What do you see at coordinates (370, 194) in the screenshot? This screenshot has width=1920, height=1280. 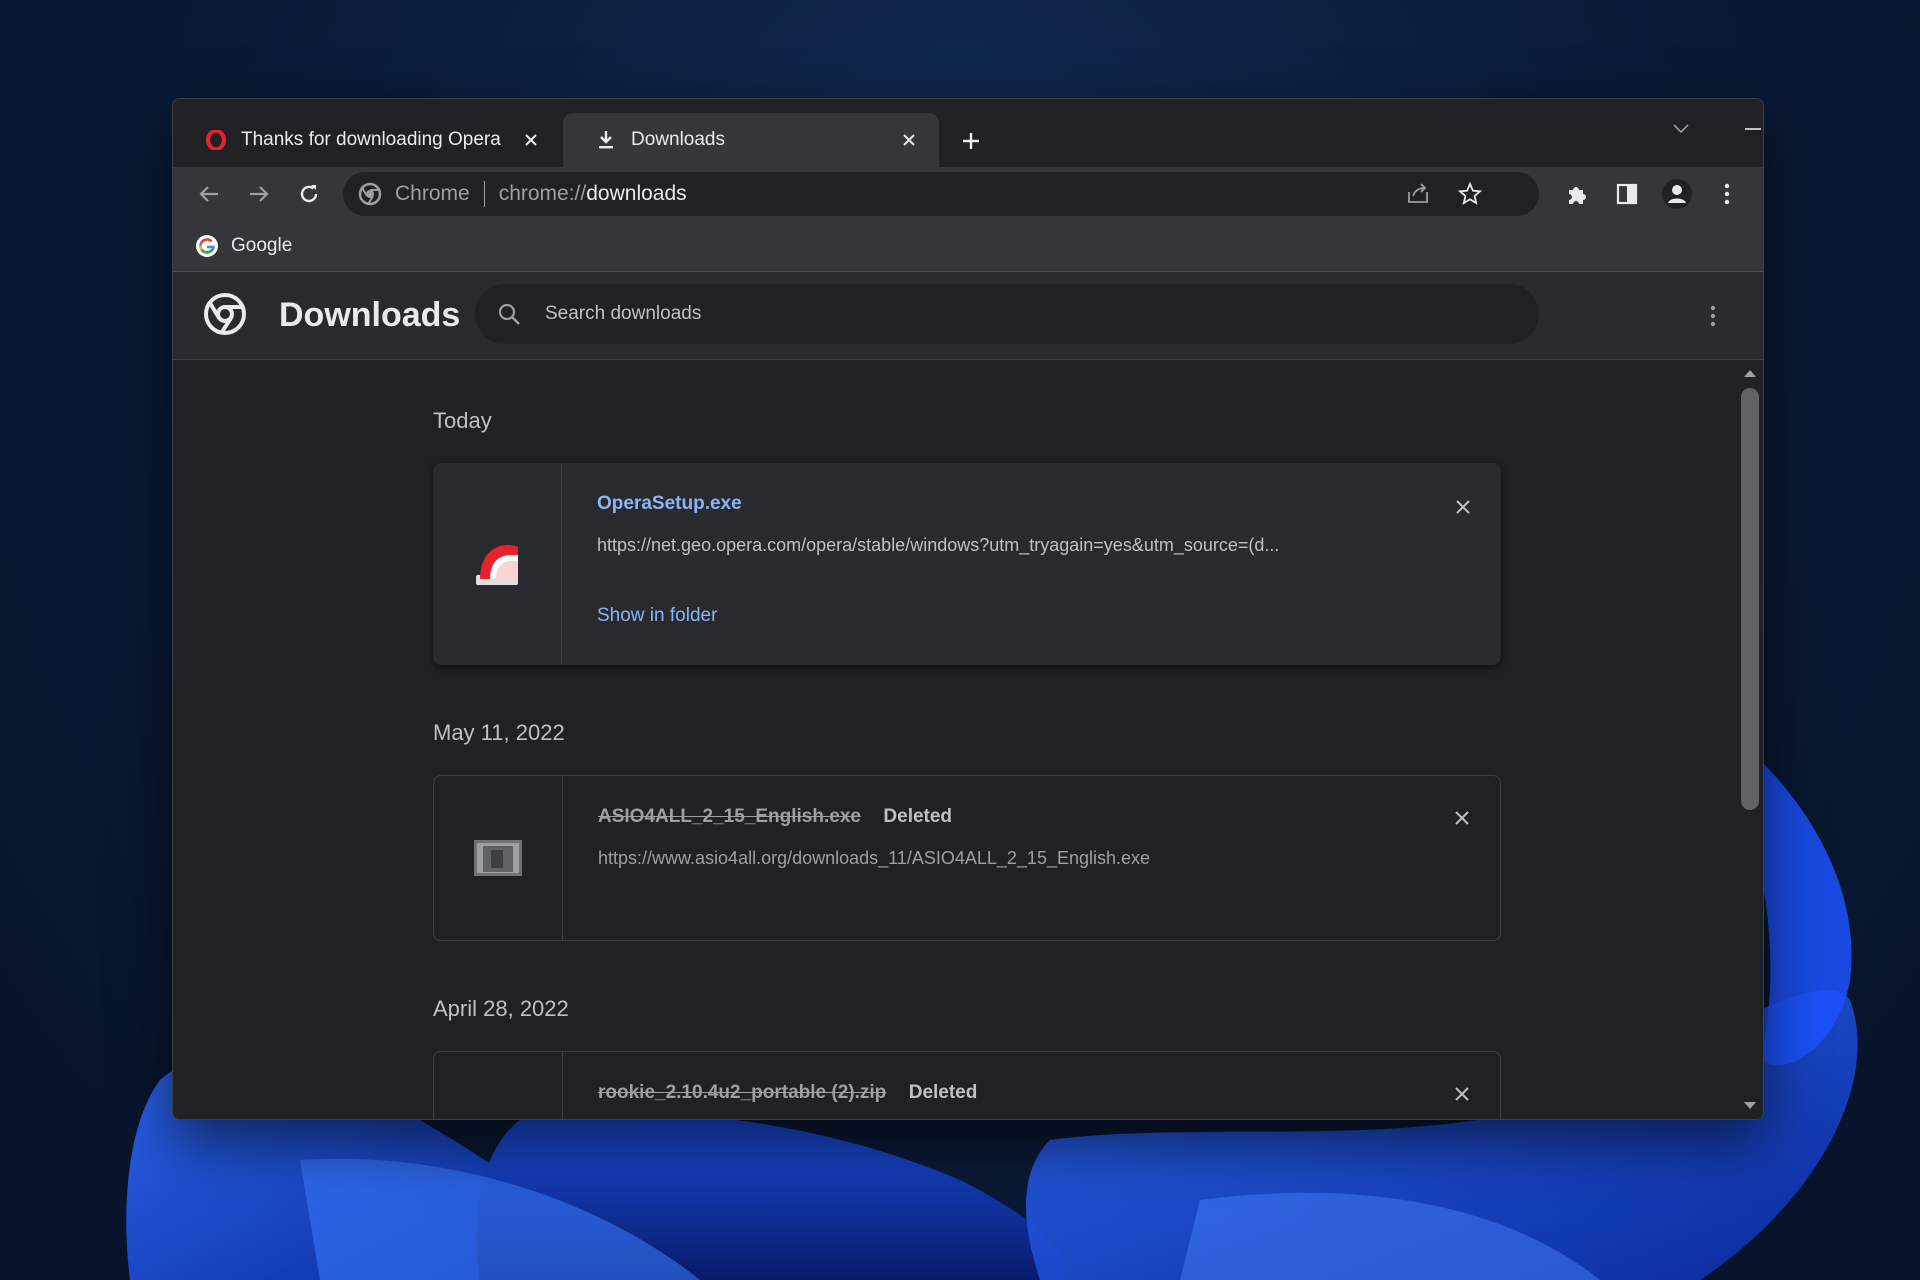 I see `chrome-icon` at bounding box center [370, 194].